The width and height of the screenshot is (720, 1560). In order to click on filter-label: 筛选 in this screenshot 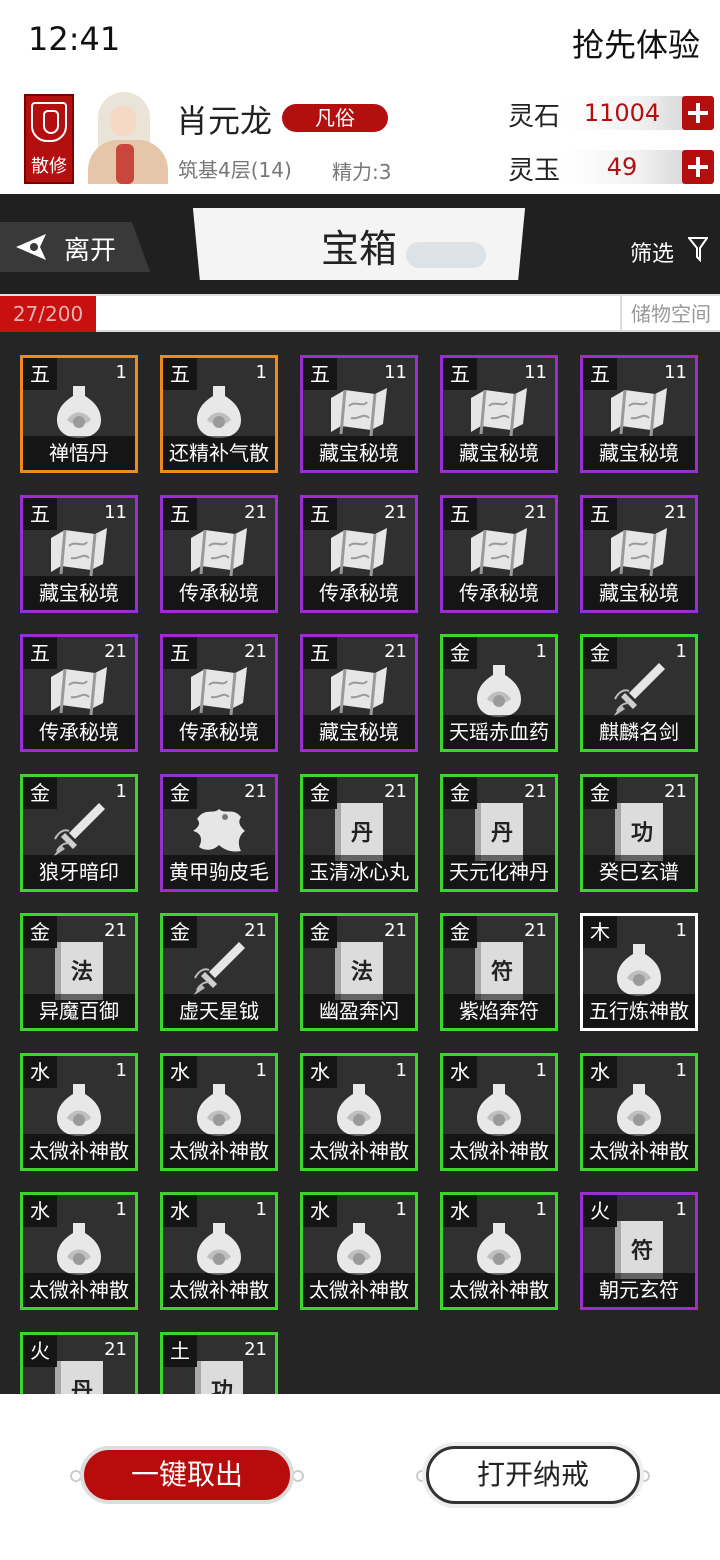, I will do `click(652, 254)`.